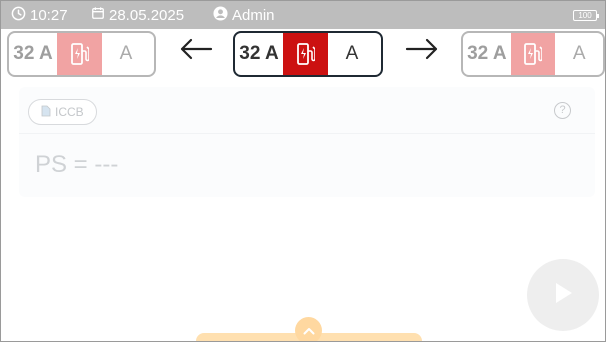 The image size is (606, 342). What do you see at coordinates (303, 15) in the screenshot?
I see `status-bar: 10:27 28.05.2025 Admin 100` at bounding box center [303, 15].